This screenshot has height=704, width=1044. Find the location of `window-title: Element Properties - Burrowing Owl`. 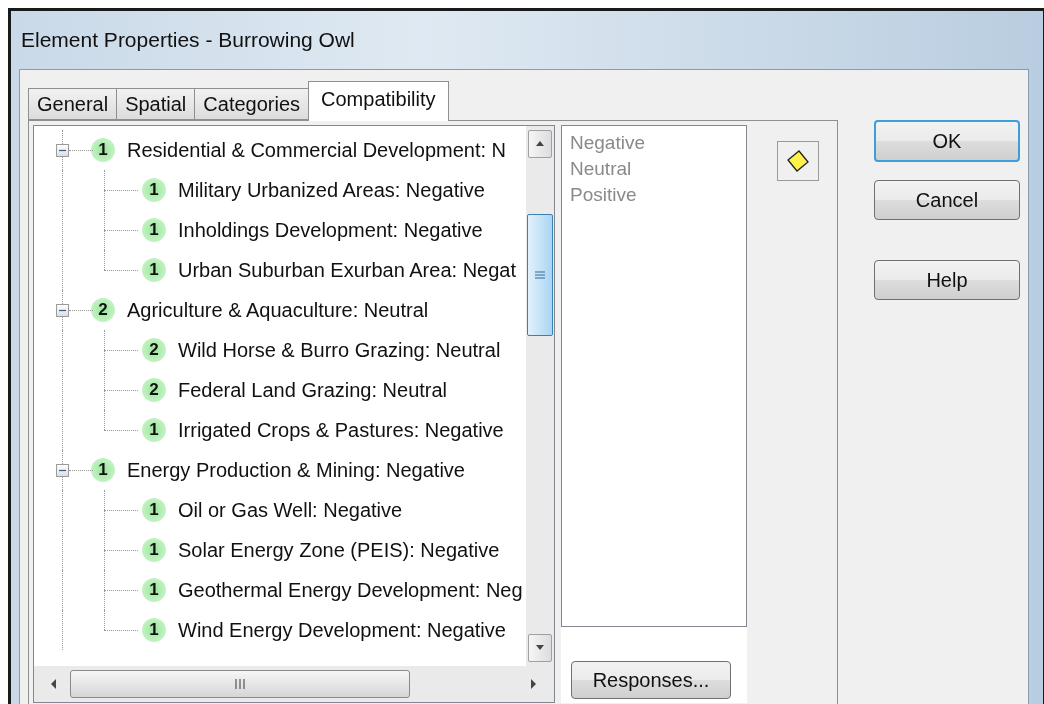

window-title: Element Properties - Burrowing Owl is located at coordinates (188, 40).